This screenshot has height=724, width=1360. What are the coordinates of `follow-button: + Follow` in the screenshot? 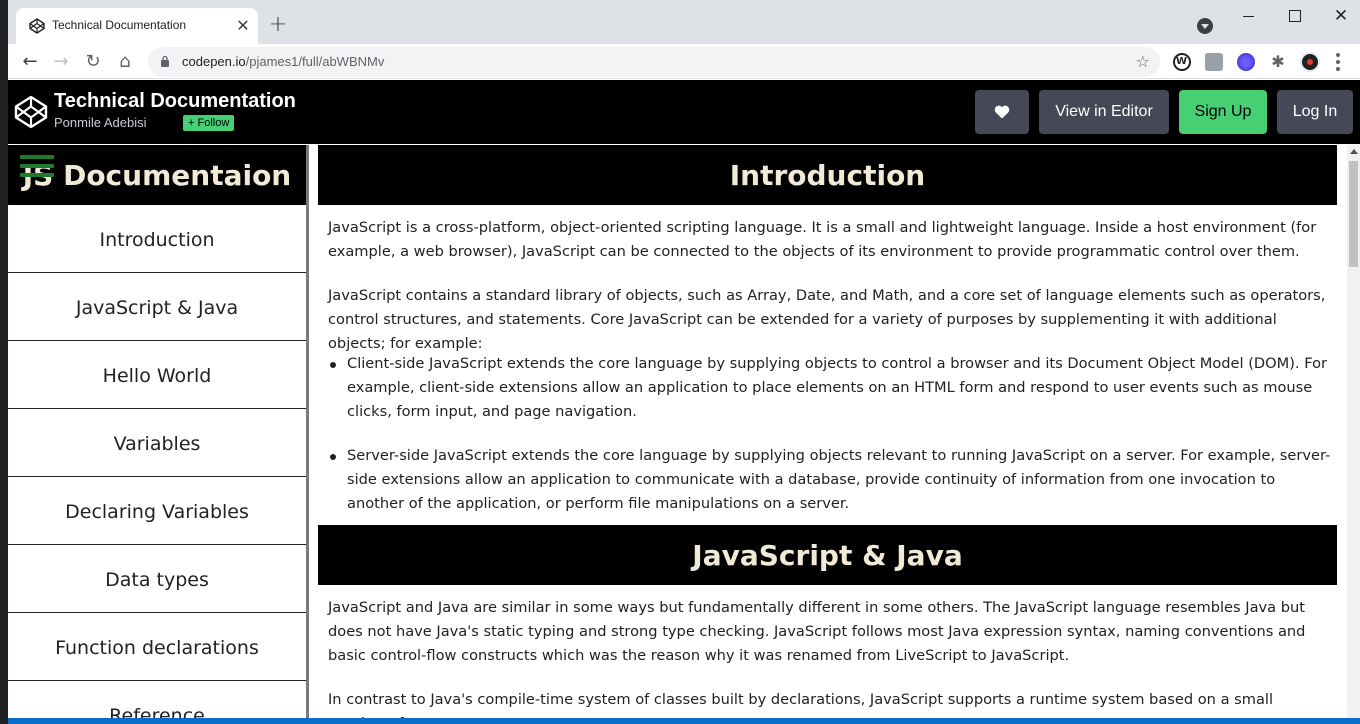 It's located at (209, 123).